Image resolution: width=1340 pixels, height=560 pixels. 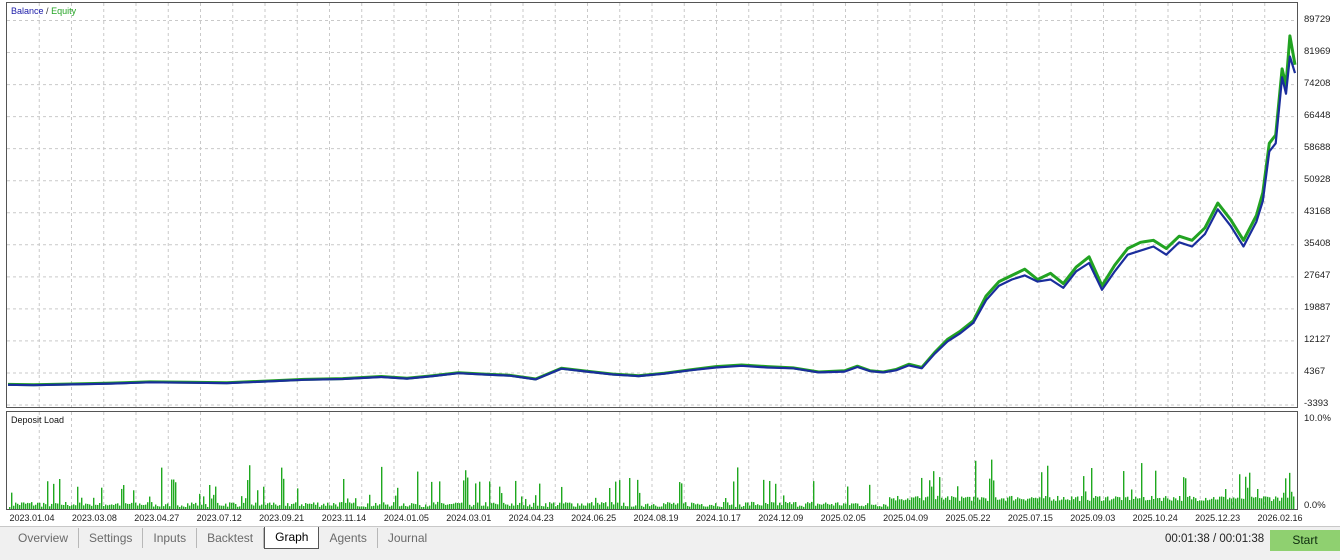 What do you see at coordinates (111, 538) in the screenshot?
I see `tab-settings: Settings` at bounding box center [111, 538].